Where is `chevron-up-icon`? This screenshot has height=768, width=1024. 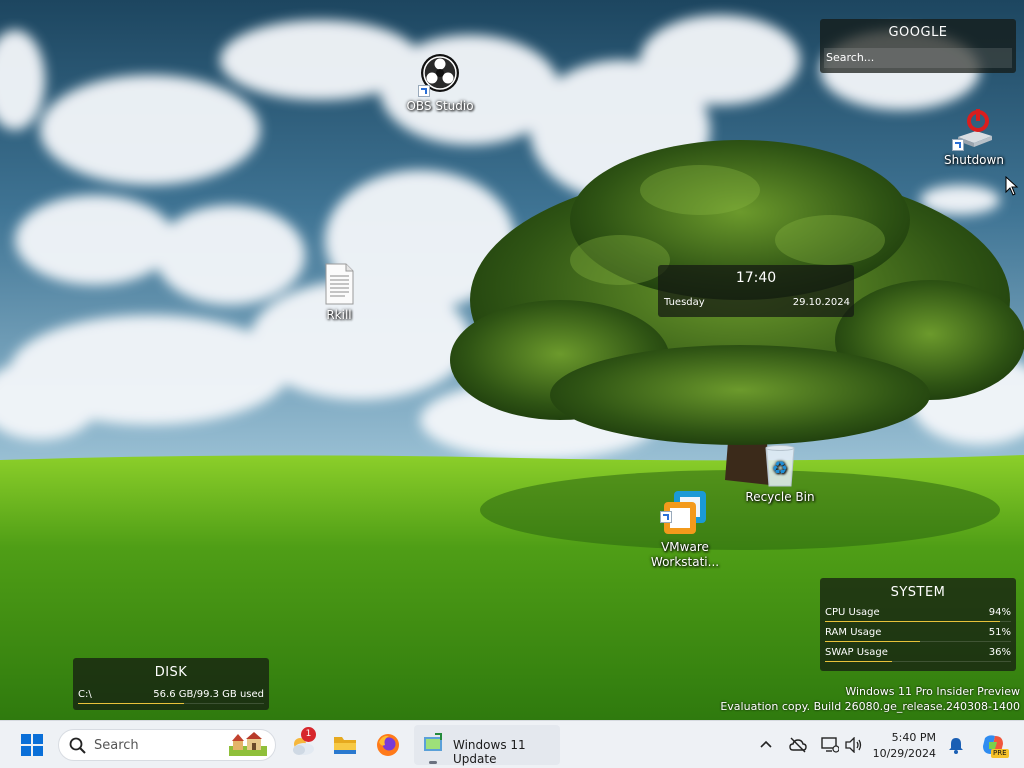
chevron-up-icon is located at coordinates (766, 744).